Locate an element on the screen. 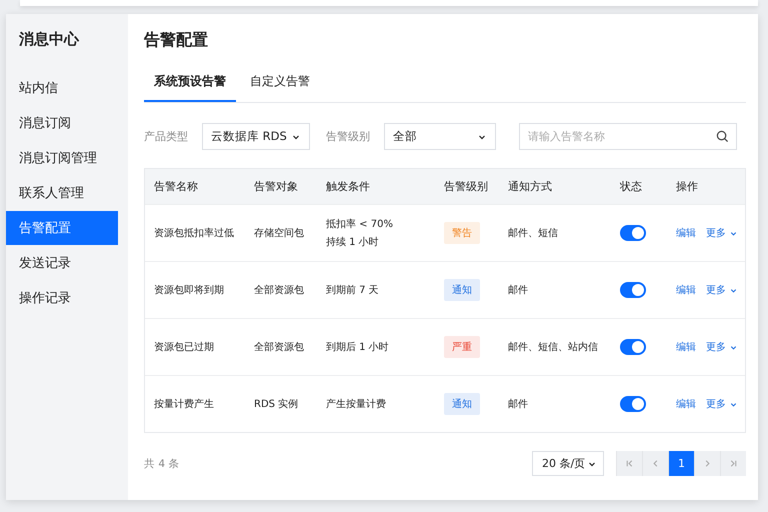  column-header: 告警级别 is located at coordinates (466, 186).